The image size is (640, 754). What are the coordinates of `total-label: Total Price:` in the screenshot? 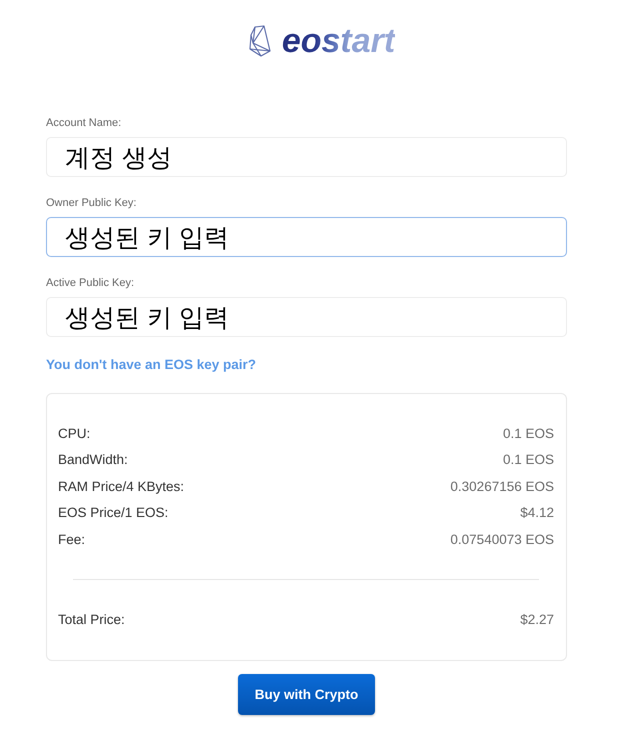 It's located at (91, 620).